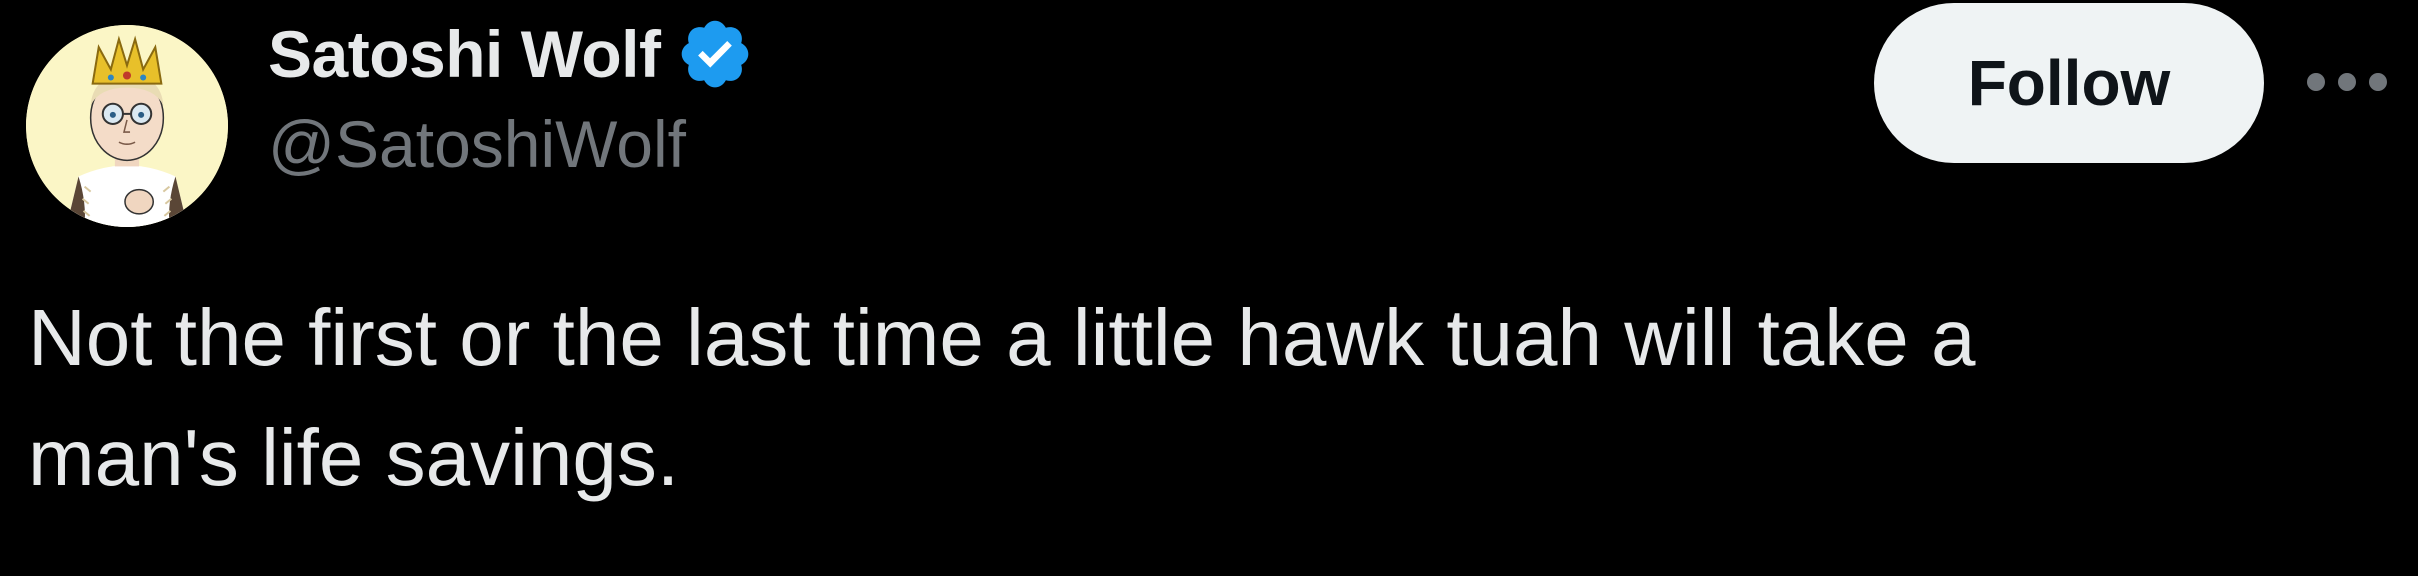  I want to click on follow-button: Follow, so click(2069, 83).